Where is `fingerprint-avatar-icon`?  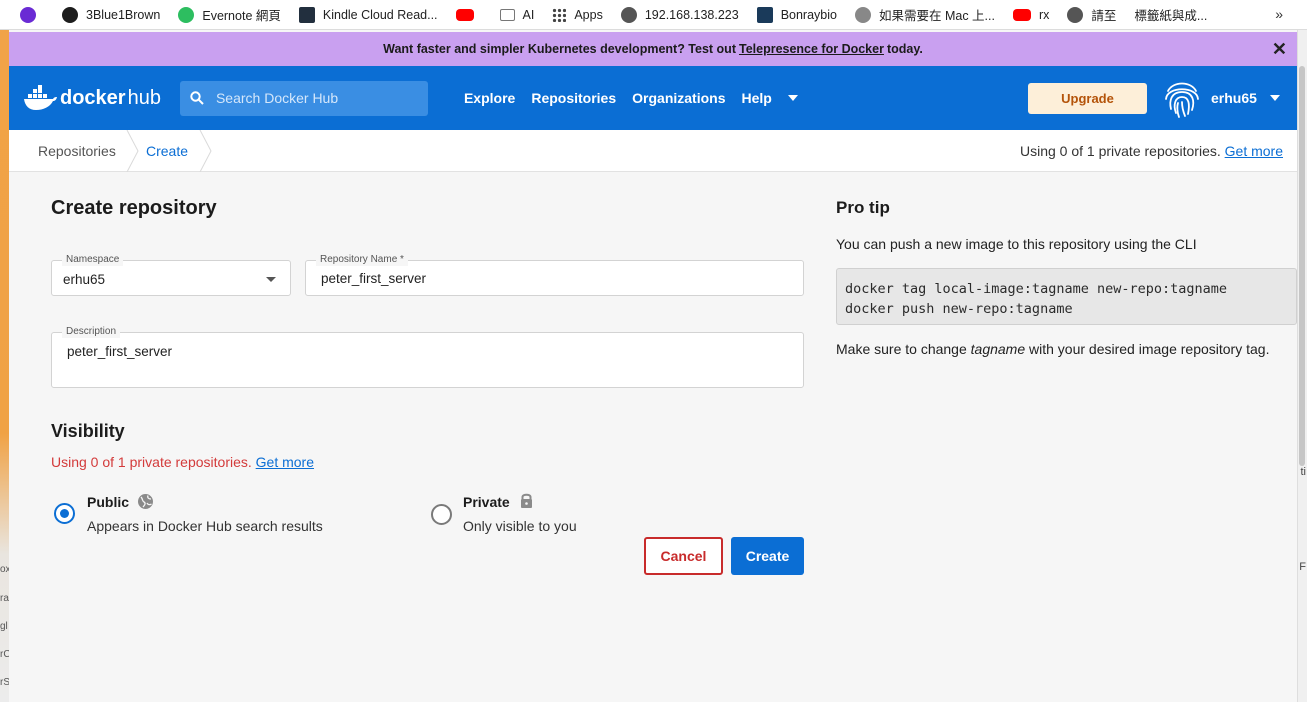 fingerprint-avatar-icon is located at coordinates (1182, 98).